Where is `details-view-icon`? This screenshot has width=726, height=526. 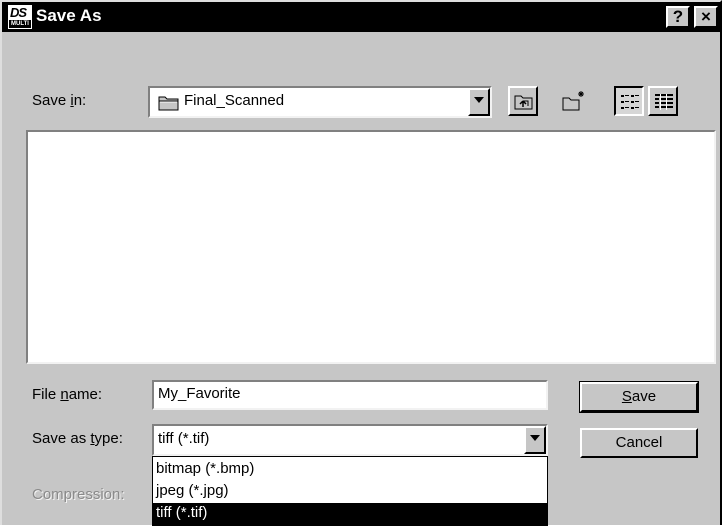
details-view-icon is located at coordinates (664, 102).